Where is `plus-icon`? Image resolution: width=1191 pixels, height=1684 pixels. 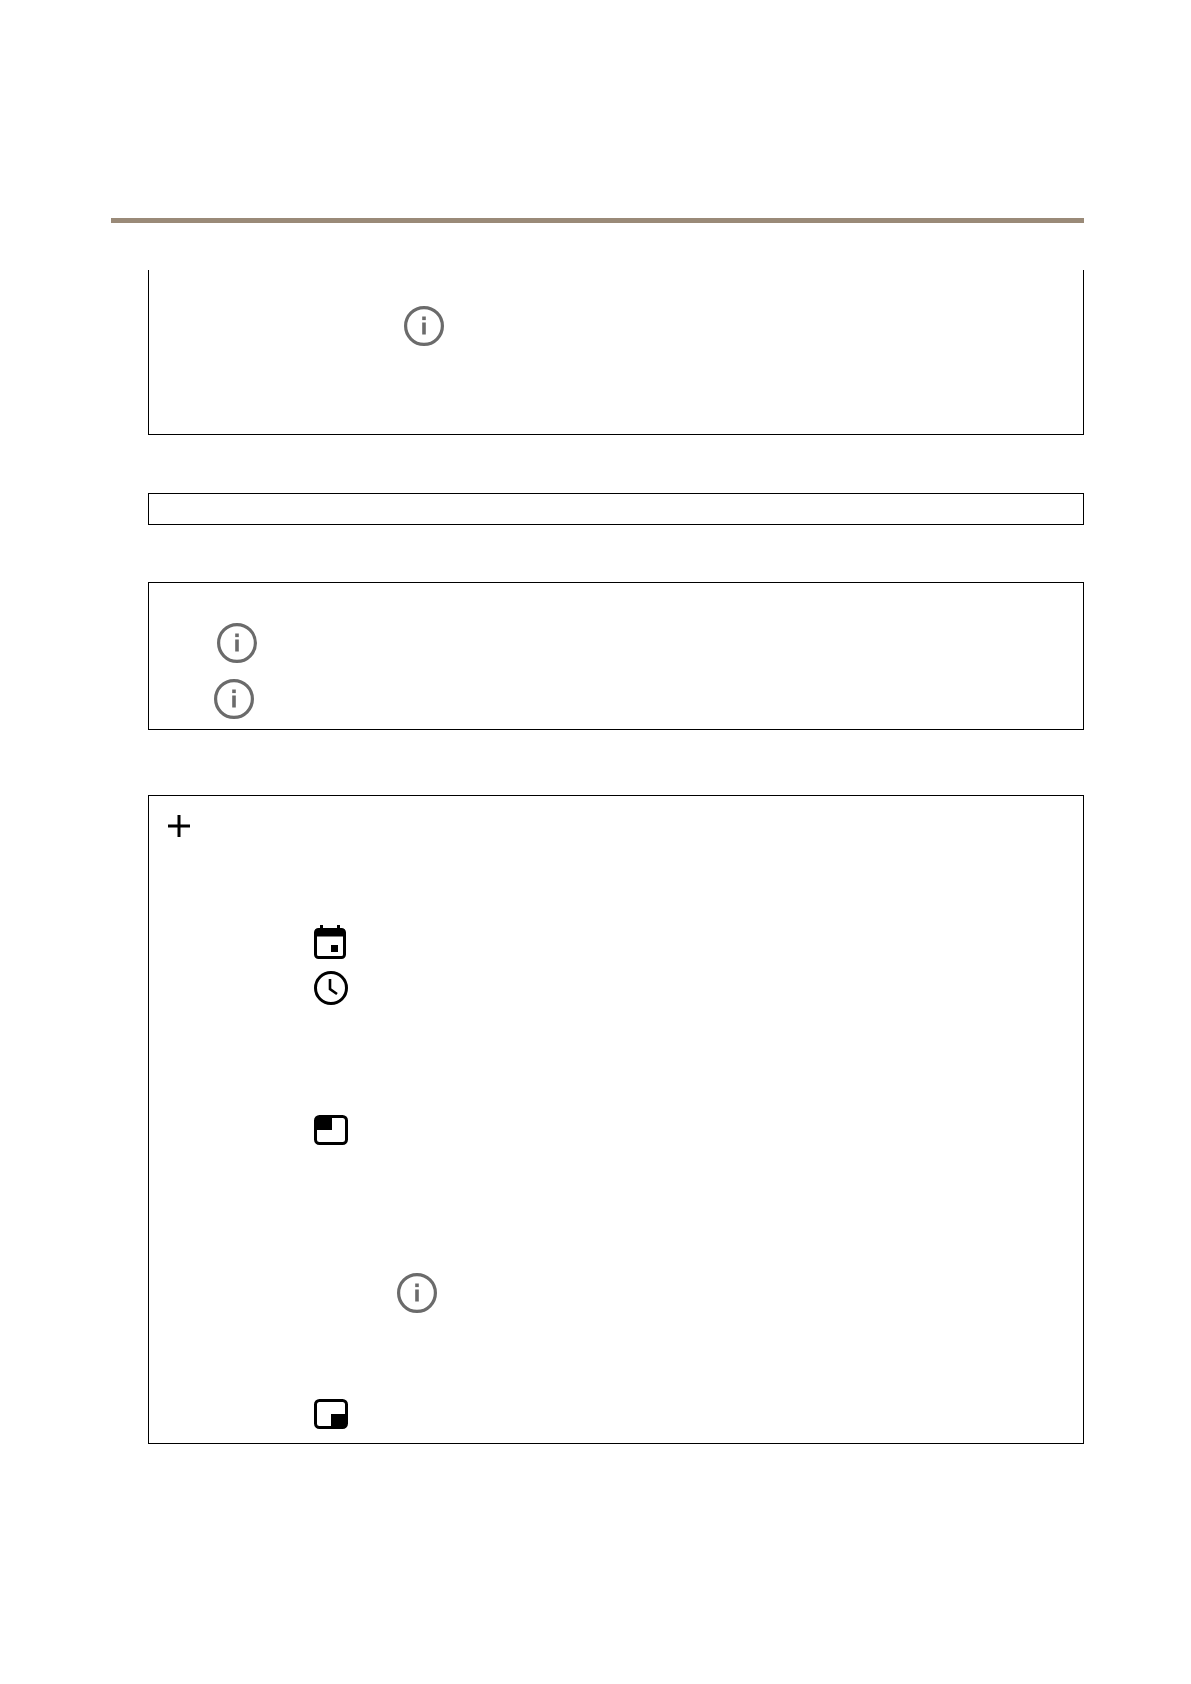
plus-icon is located at coordinates (179, 826).